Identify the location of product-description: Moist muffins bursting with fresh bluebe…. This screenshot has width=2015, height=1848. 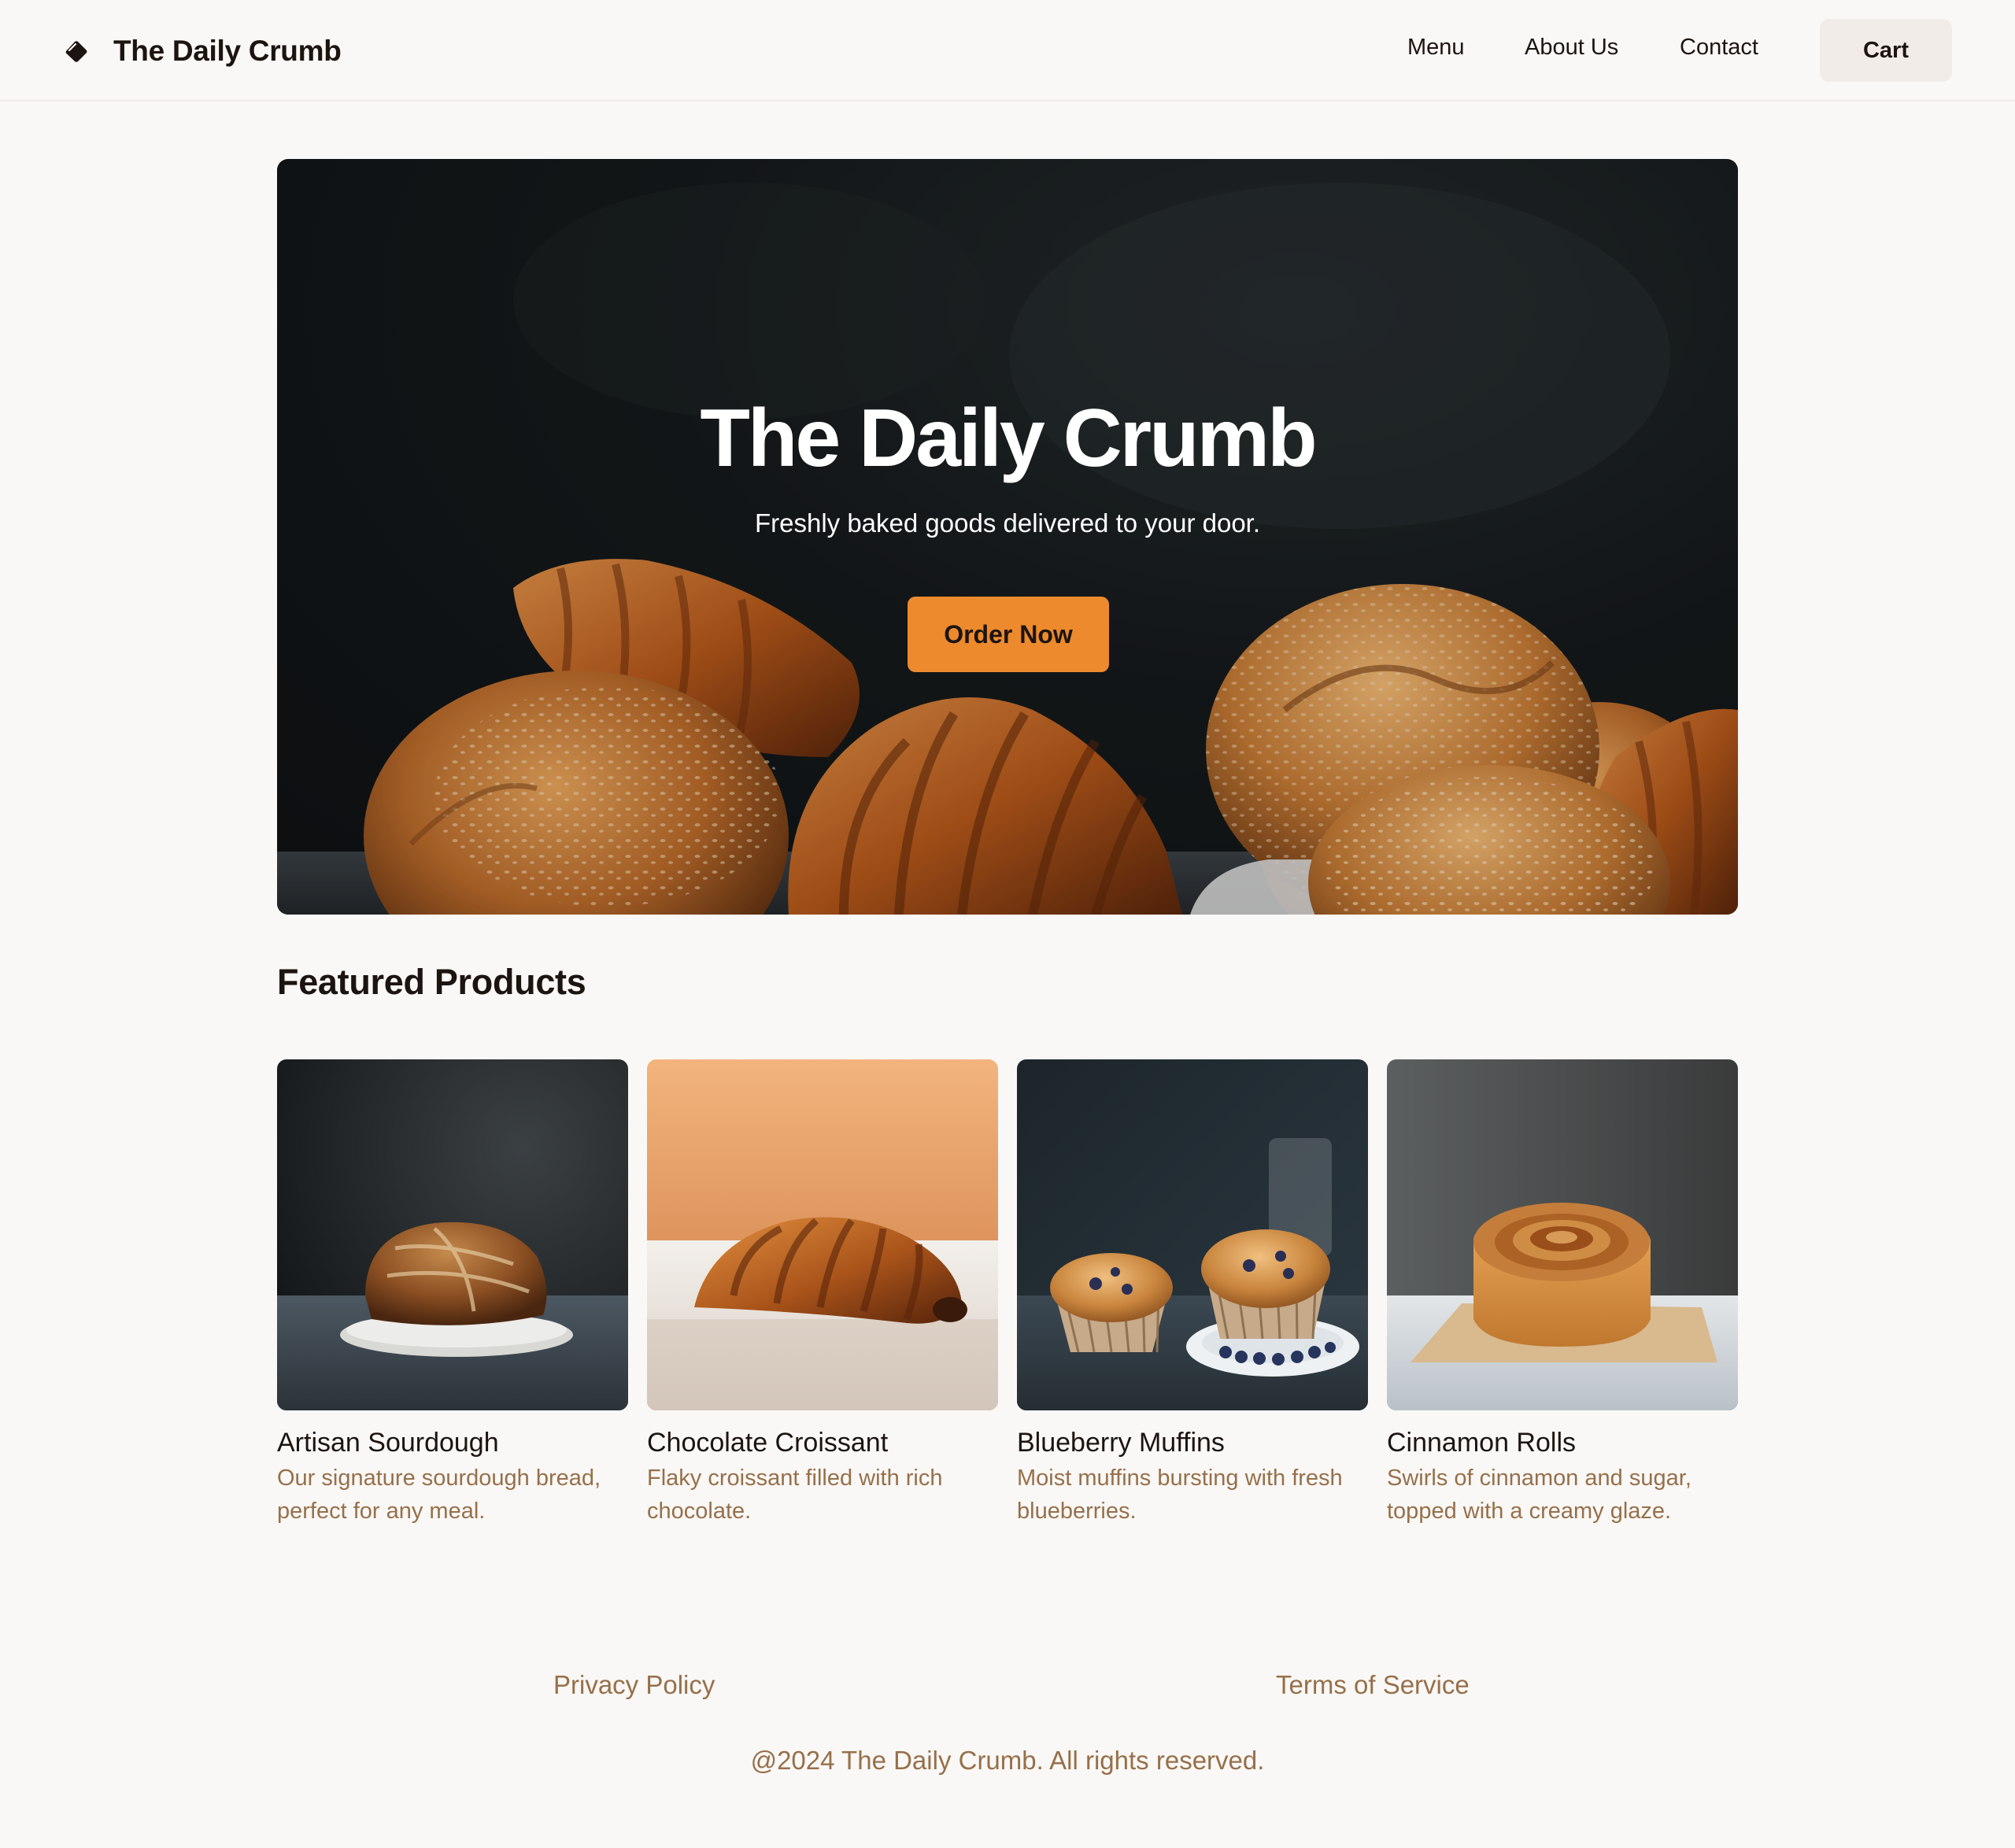
(1180, 1494).